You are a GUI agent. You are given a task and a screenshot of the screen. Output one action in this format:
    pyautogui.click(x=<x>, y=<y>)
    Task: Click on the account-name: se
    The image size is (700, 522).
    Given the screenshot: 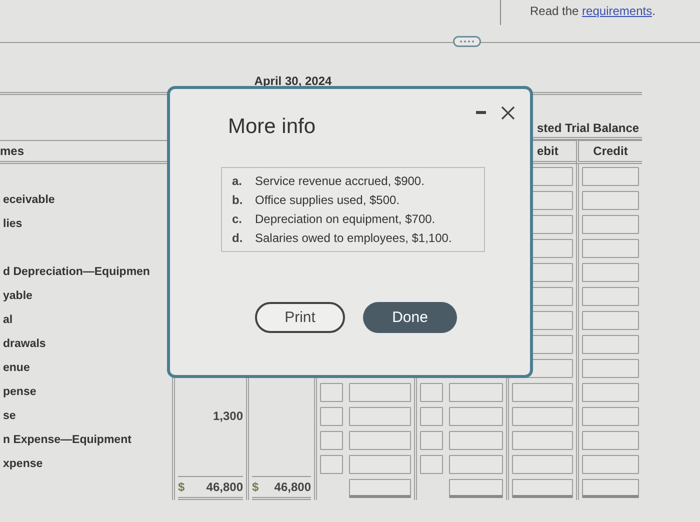 What is the action you would take?
    pyautogui.click(x=9, y=416)
    